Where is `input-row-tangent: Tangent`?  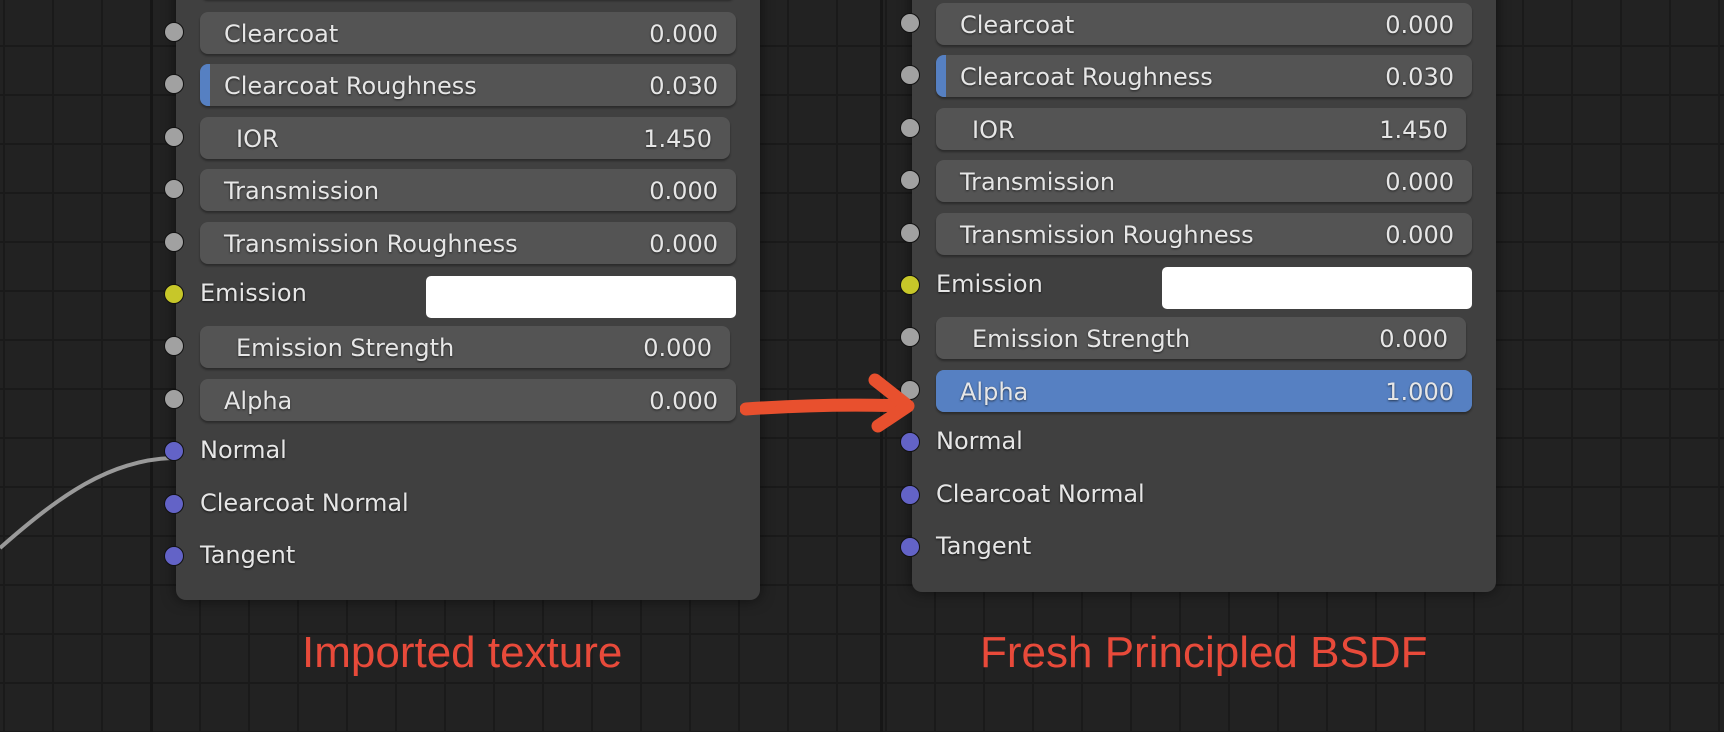 input-row-tangent: Tangent is located at coordinates (462, 556).